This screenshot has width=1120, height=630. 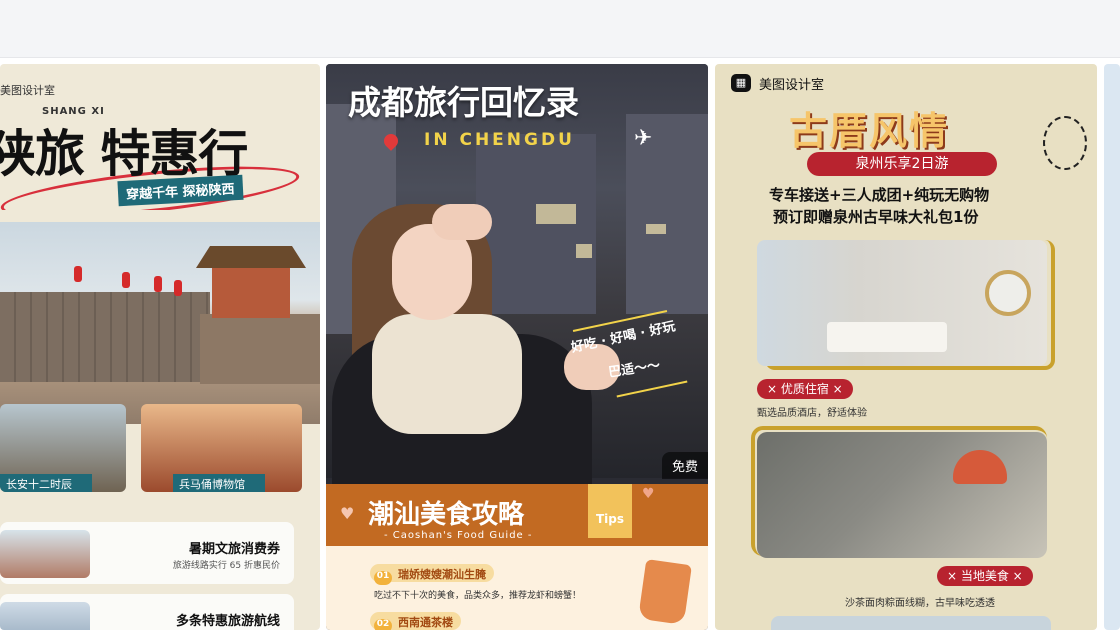 What do you see at coordinates (643, 138) in the screenshot?
I see `airplane-icon: ✈` at bounding box center [643, 138].